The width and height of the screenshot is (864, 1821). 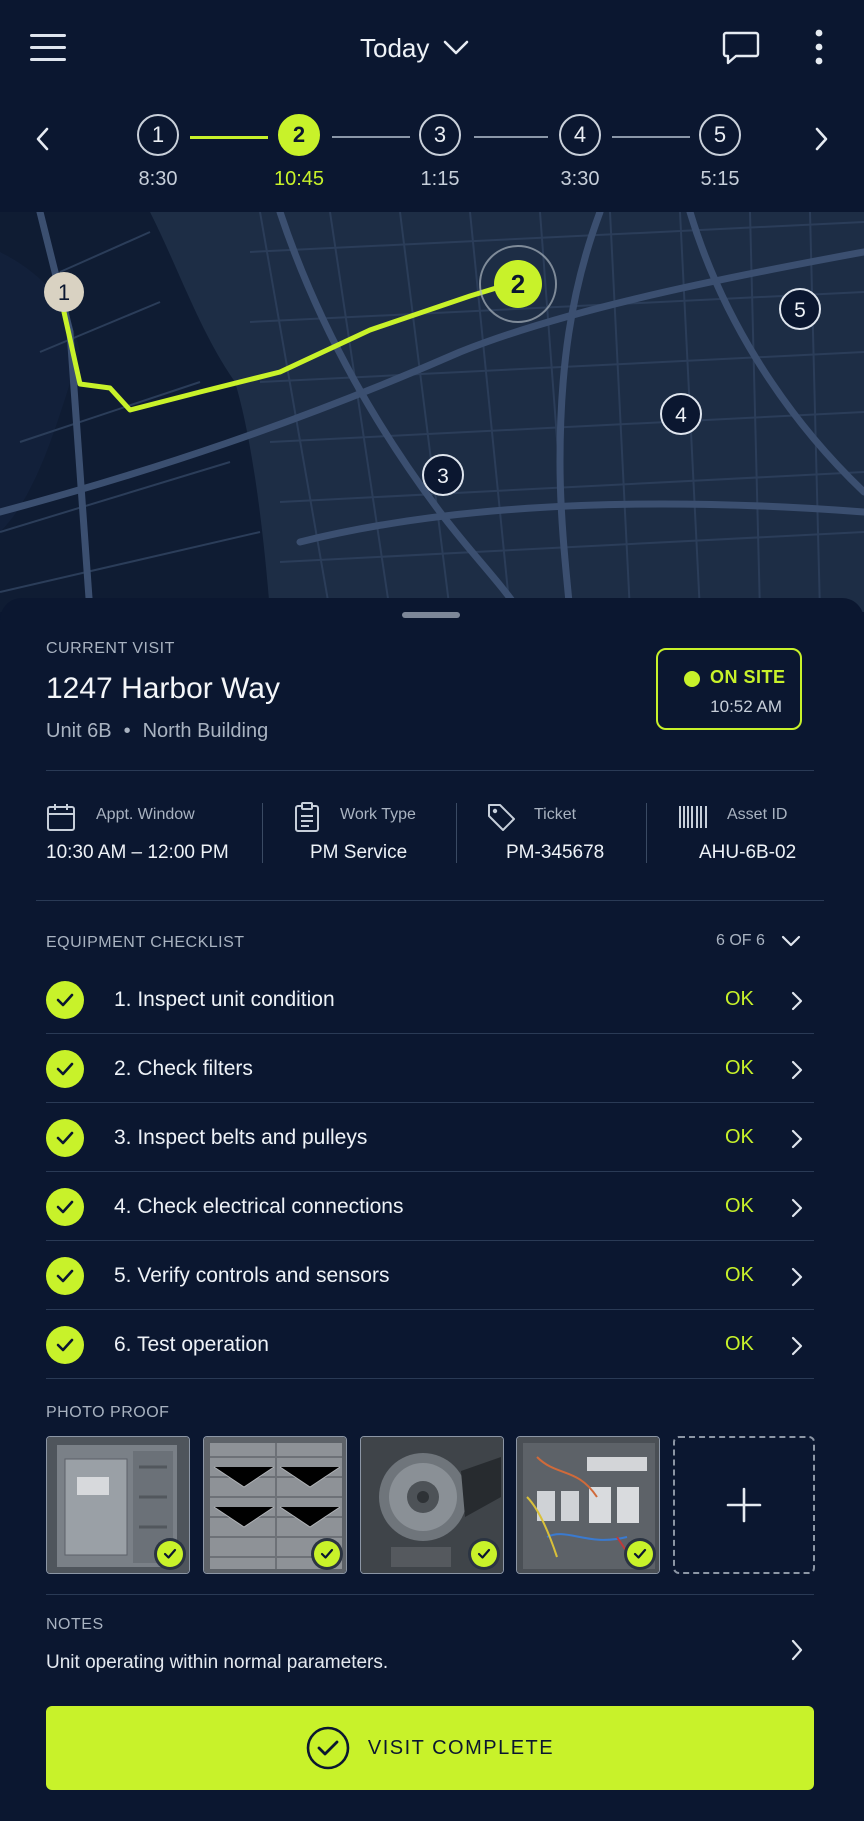 What do you see at coordinates (555, 852) in the screenshot?
I see `ticket-value: PM-345678` at bounding box center [555, 852].